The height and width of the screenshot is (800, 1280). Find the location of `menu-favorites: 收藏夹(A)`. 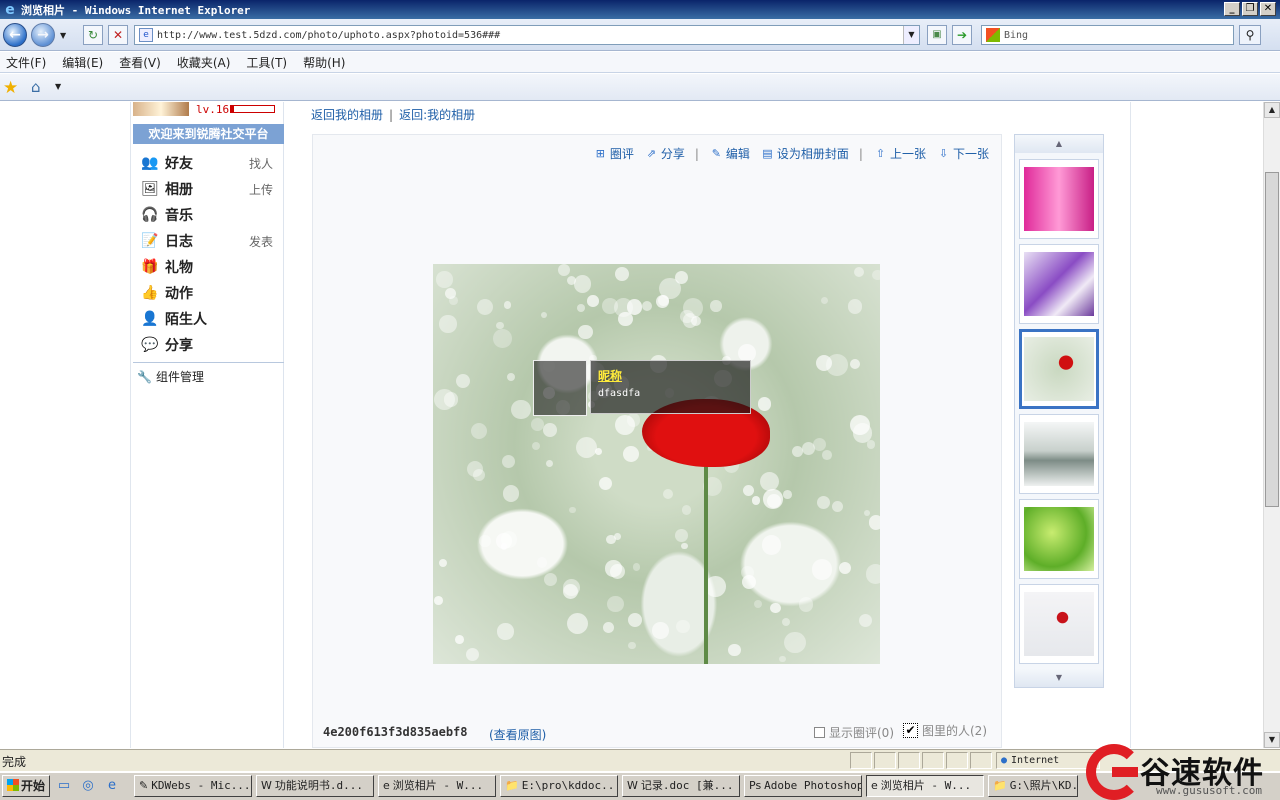

menu-favorites: 收藏夹(A) is located at coordinates (204, 62).